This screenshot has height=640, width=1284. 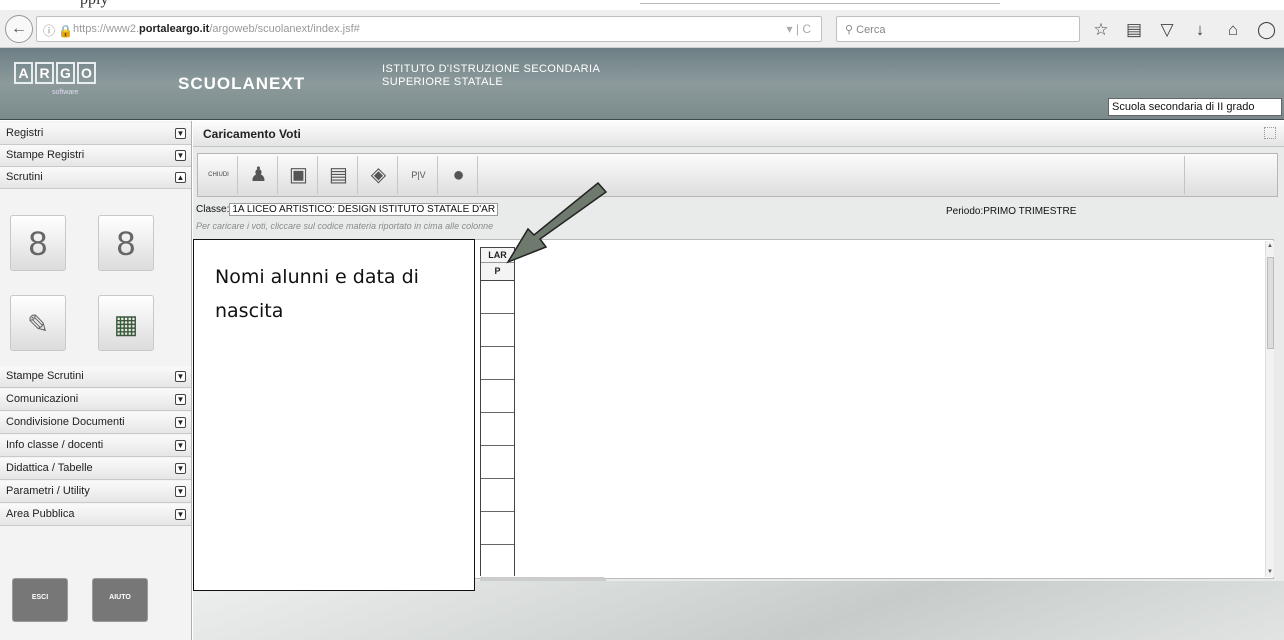 I want to click on sidebar-item-label: Registri, so click(x=25, y=133).